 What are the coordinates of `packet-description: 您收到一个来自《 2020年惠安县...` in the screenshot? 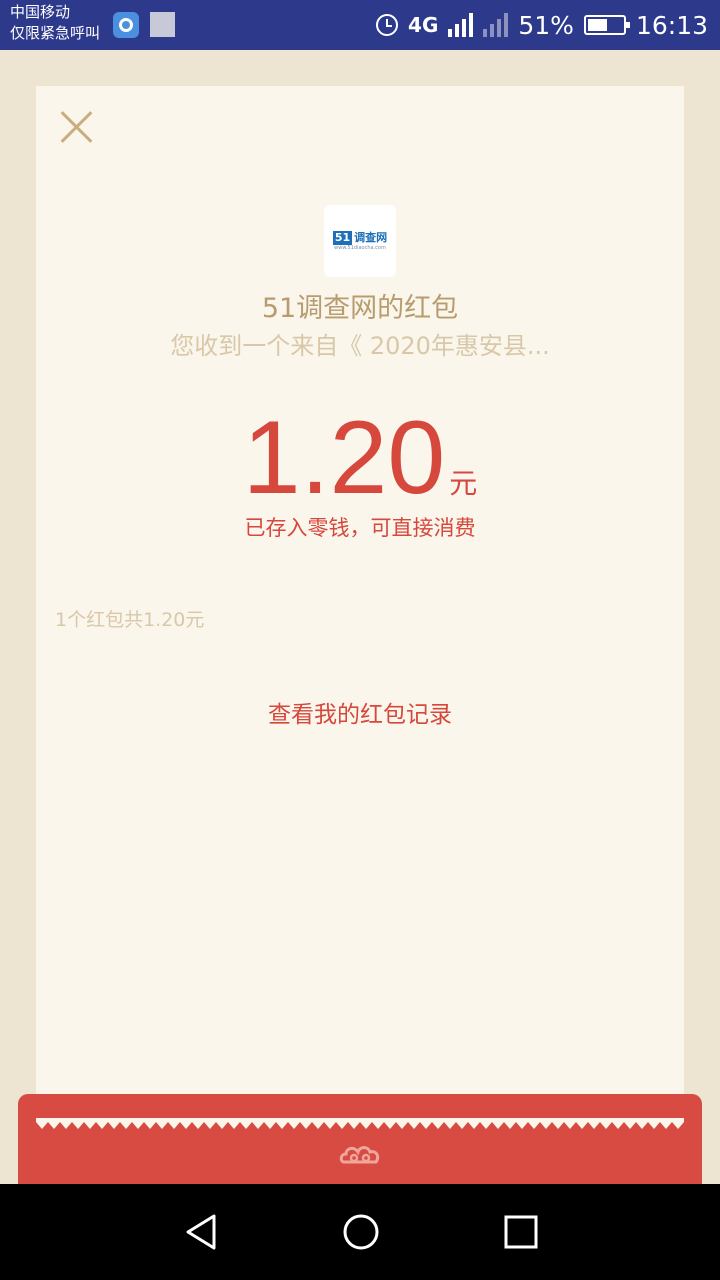 It's located at (360, 346).